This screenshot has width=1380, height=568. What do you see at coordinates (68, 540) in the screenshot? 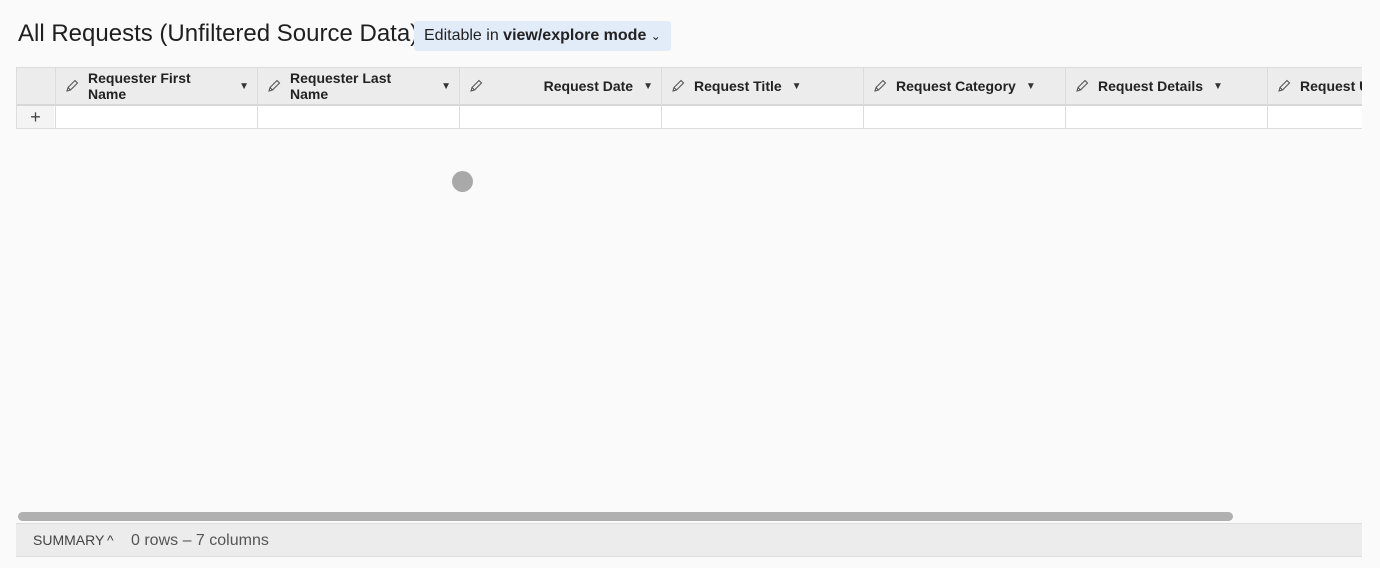
I see `summary-label: SUMMARY` at bounding box center [68, 540].